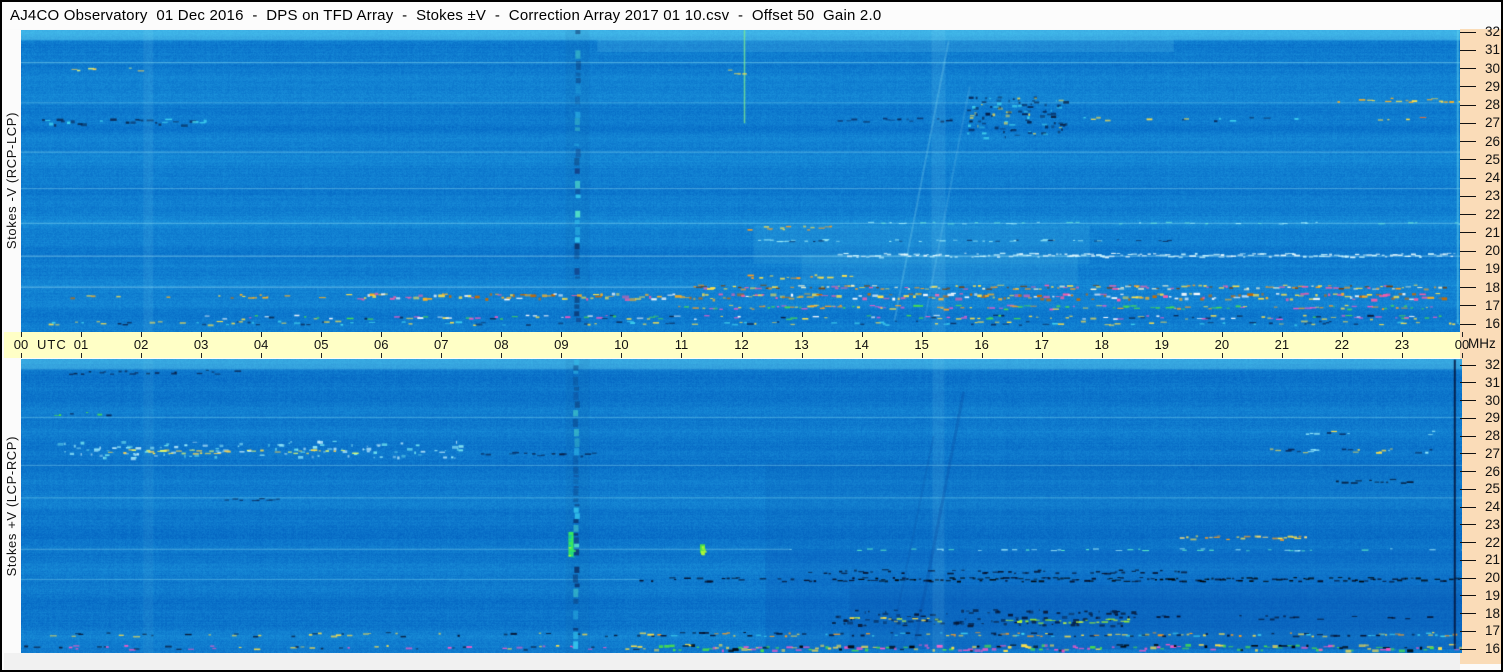  I want to click on time-label: 00, so click(21, 344).